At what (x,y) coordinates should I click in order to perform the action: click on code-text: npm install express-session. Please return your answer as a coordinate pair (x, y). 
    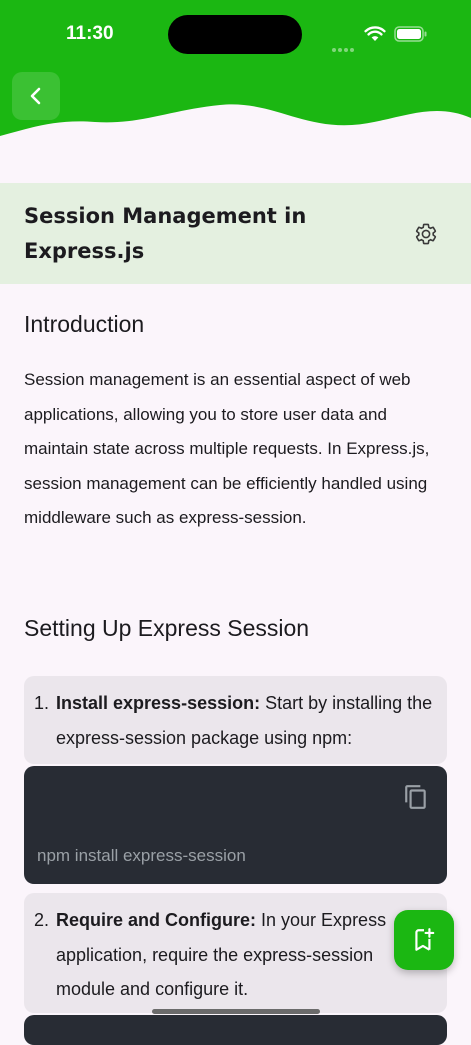
    Looking at the image, I should click on (141, 855).